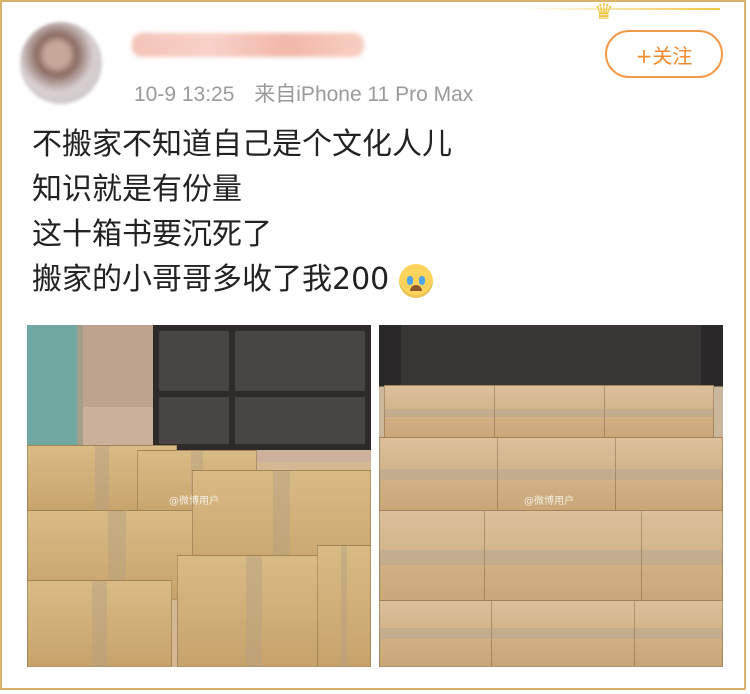 This screenshot has width=750, height=694. I want to click on avatar, so click(61, 63).